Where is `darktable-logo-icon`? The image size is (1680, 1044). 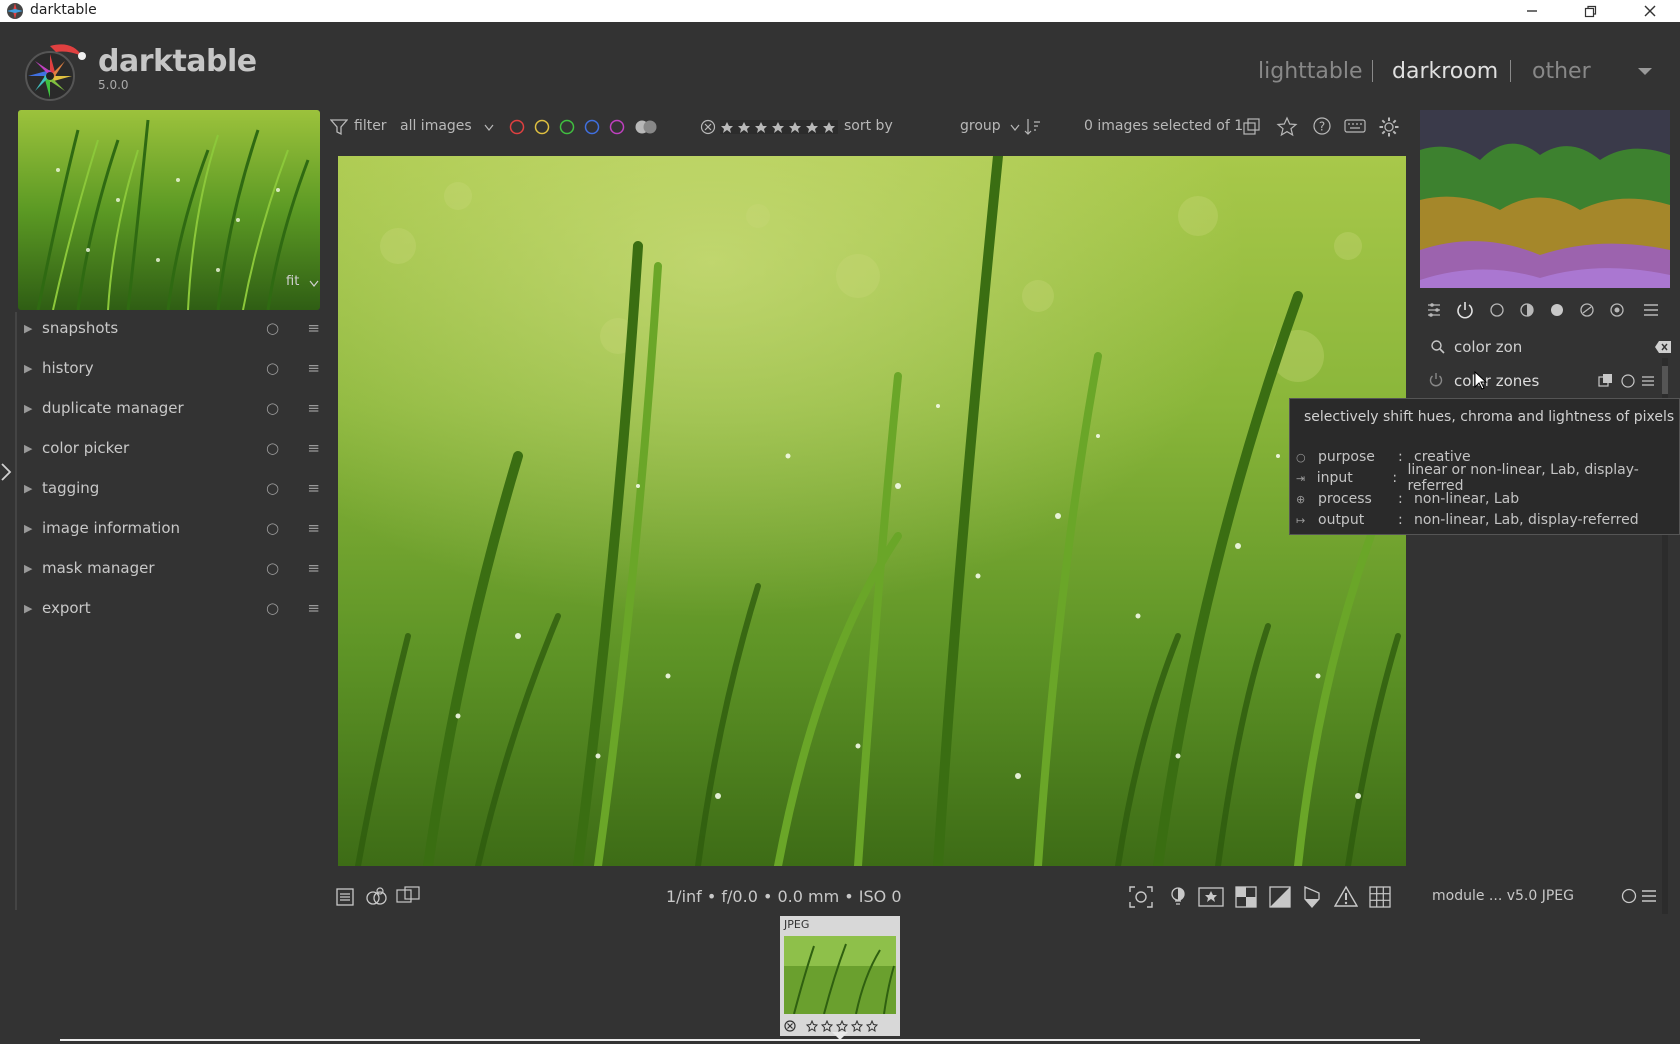 darktable-logo-icon is located at coordinates (51, 73).